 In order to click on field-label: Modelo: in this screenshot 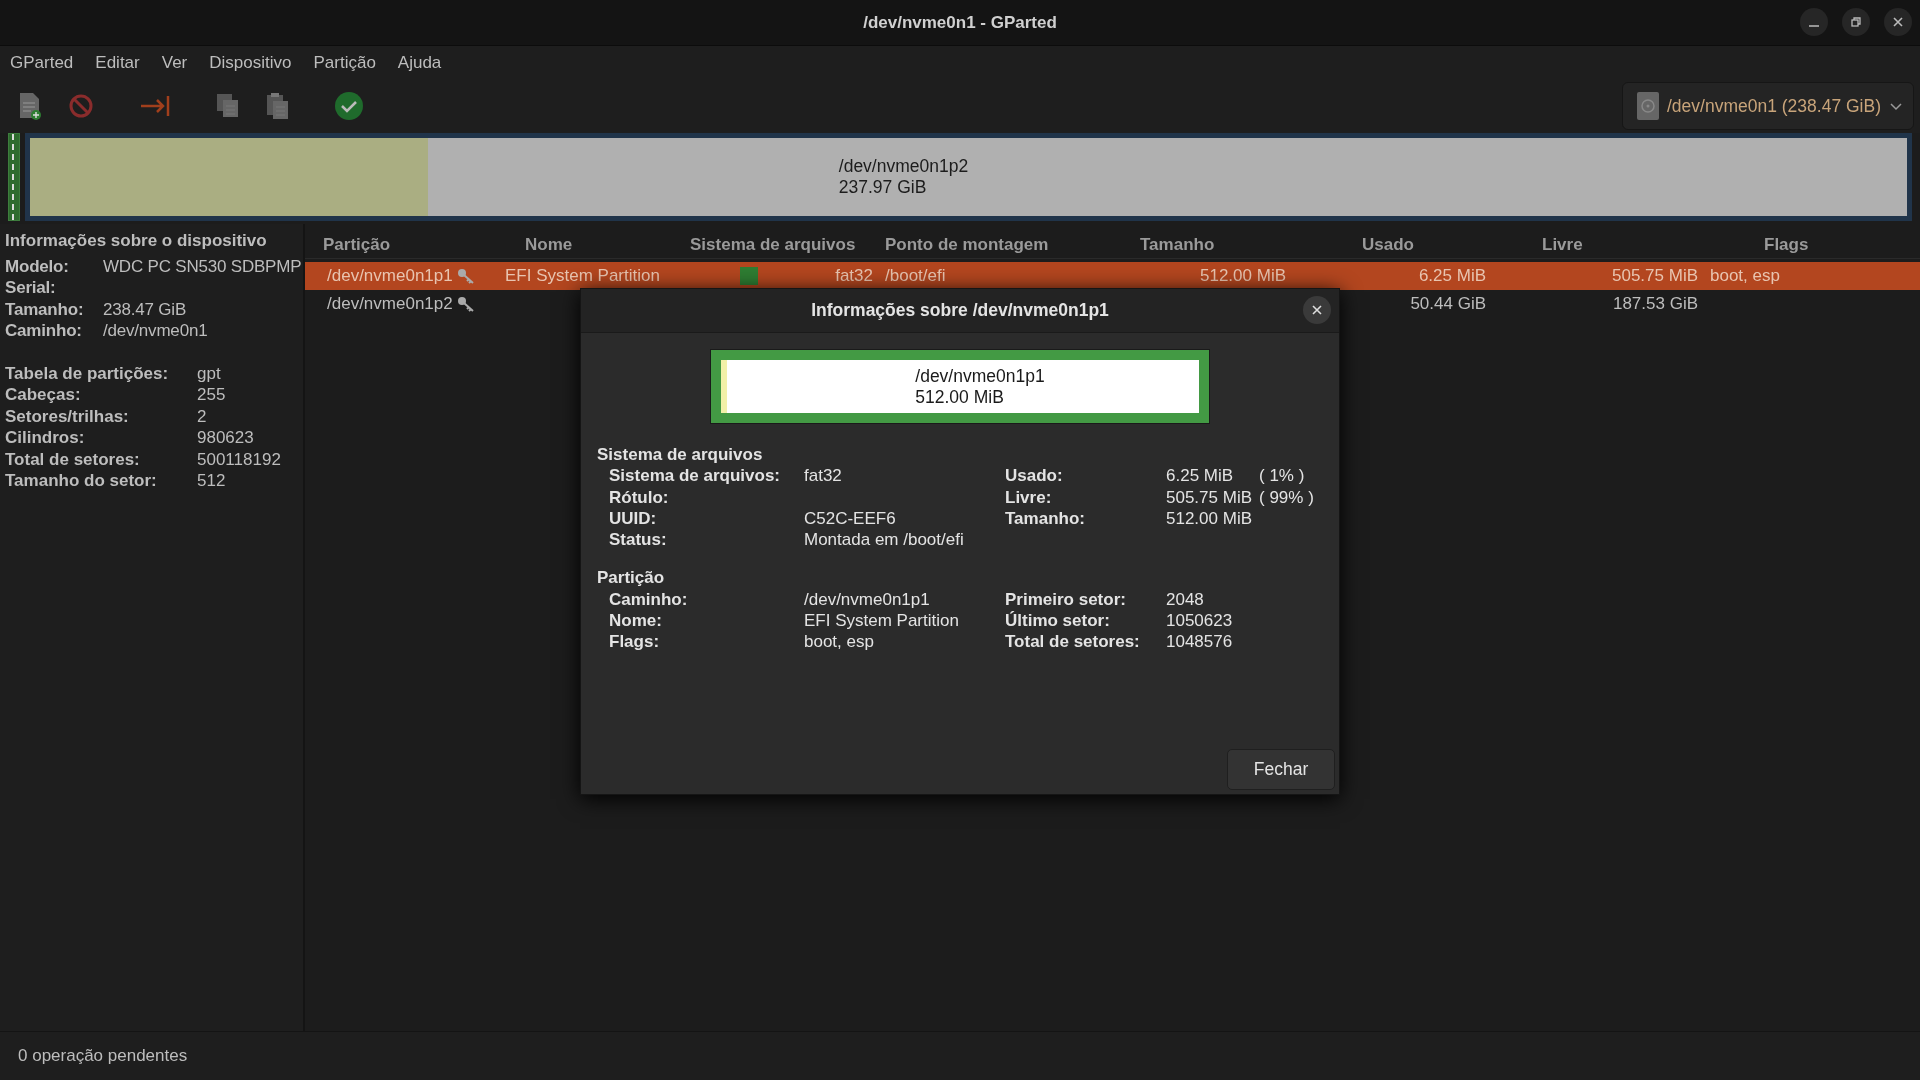, I will do `click(37, 266)`.